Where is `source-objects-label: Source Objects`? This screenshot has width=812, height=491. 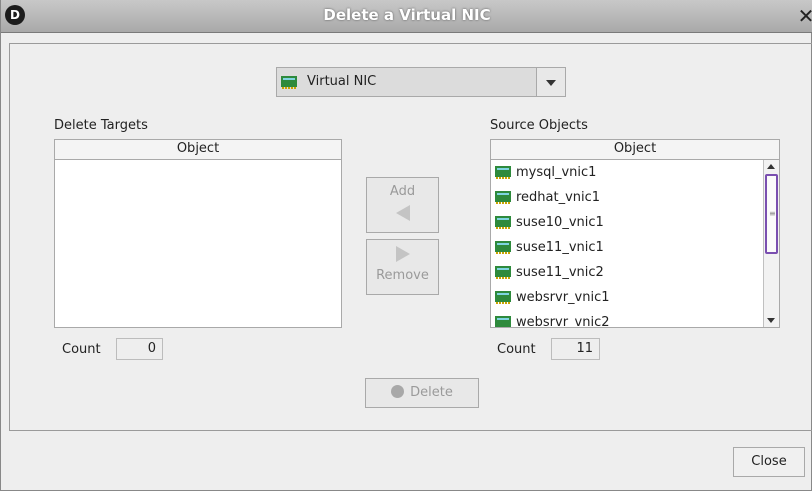 source-objects-label: Source Objects is located at coordinates (539, 125).